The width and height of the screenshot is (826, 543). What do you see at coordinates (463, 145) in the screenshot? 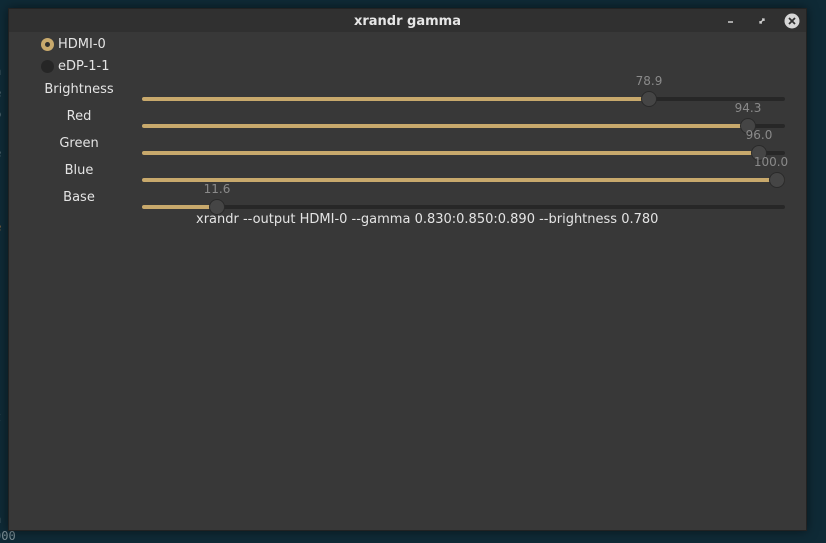
I see `green-slider: 96.0` at bounding box center [463, 145].